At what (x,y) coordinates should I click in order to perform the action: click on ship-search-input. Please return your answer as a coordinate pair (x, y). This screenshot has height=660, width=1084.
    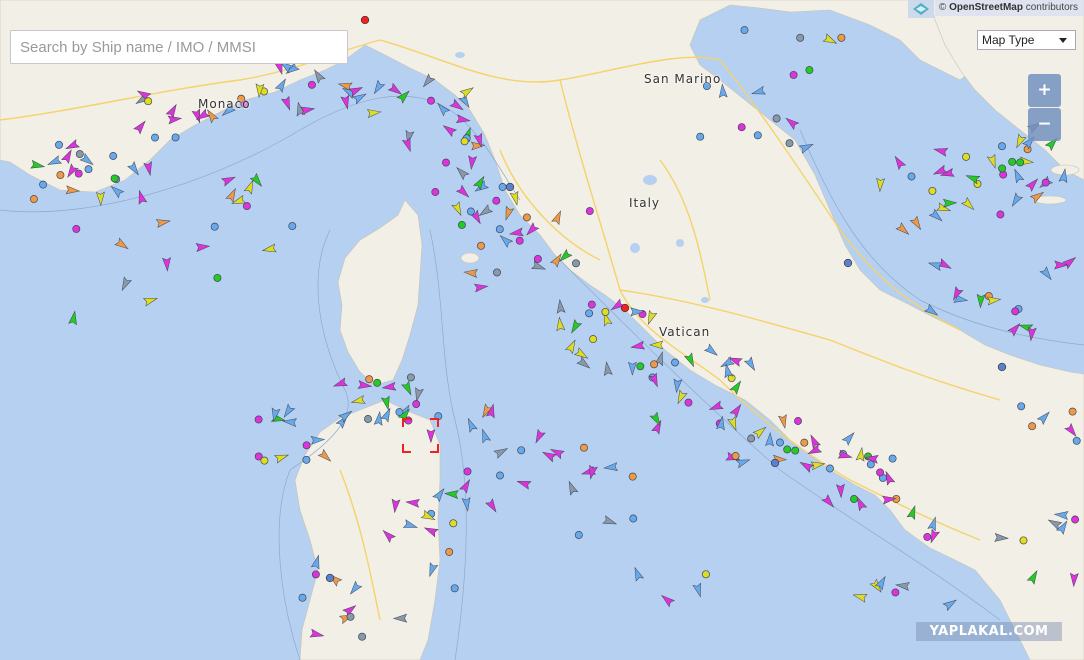
    Looking at the image, I should click on (179, 47).